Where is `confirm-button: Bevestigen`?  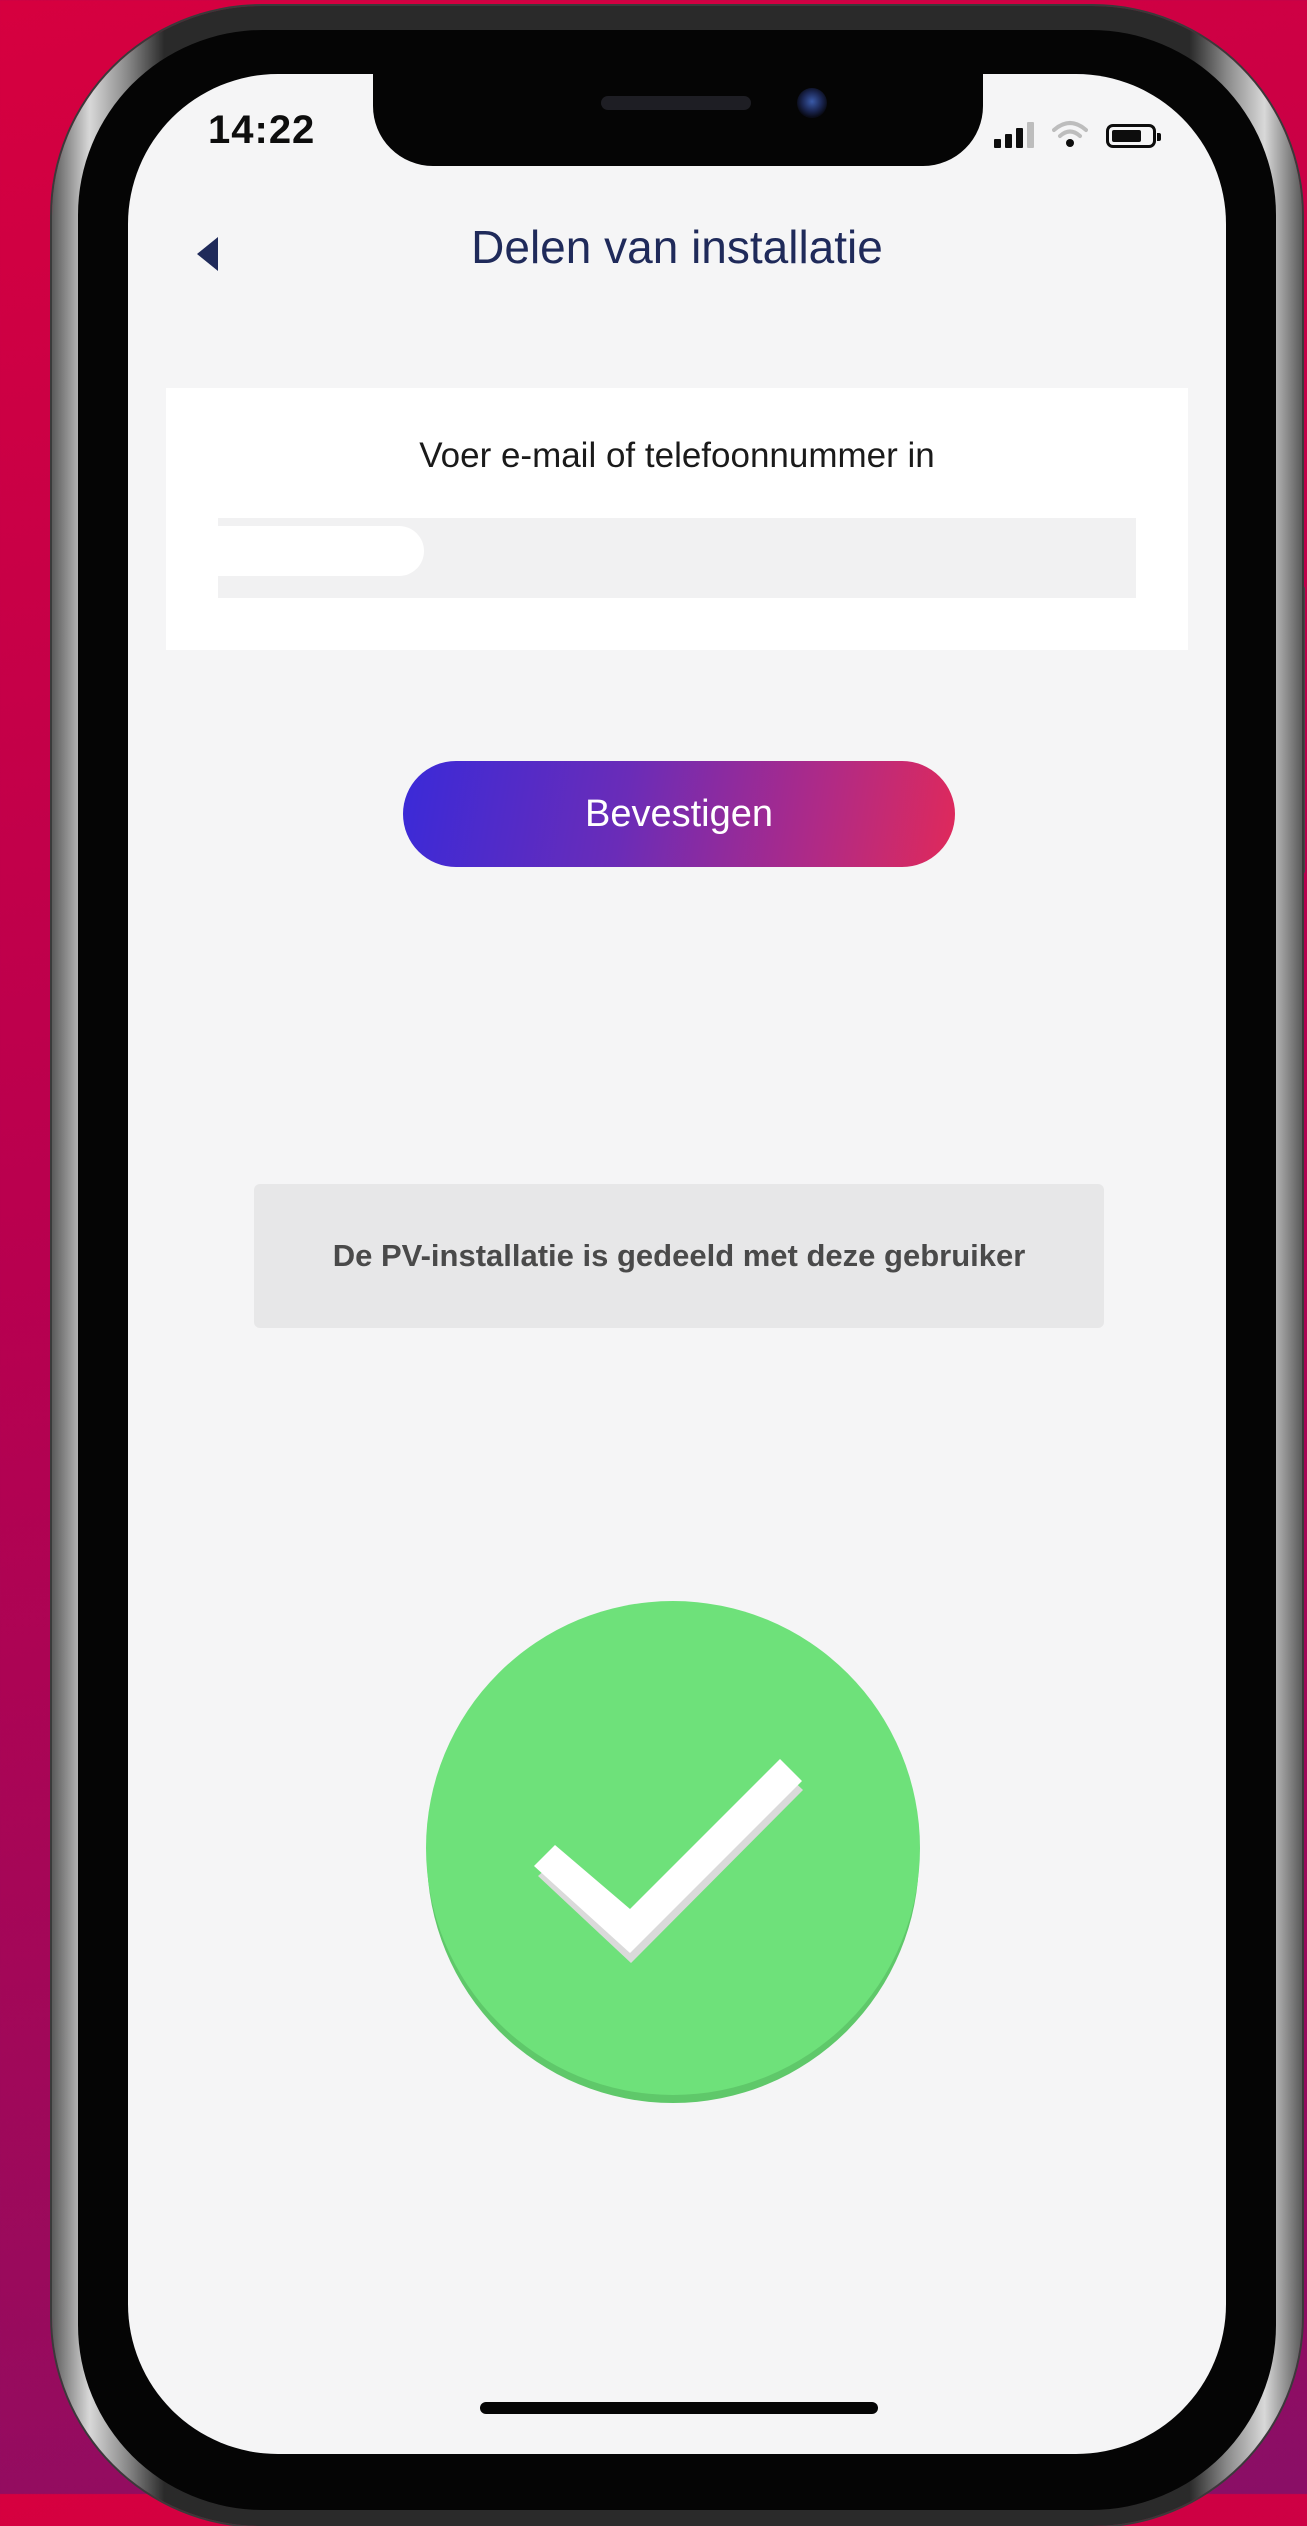
confirm-button: Bevestigen is located at coordinates (679, 814).